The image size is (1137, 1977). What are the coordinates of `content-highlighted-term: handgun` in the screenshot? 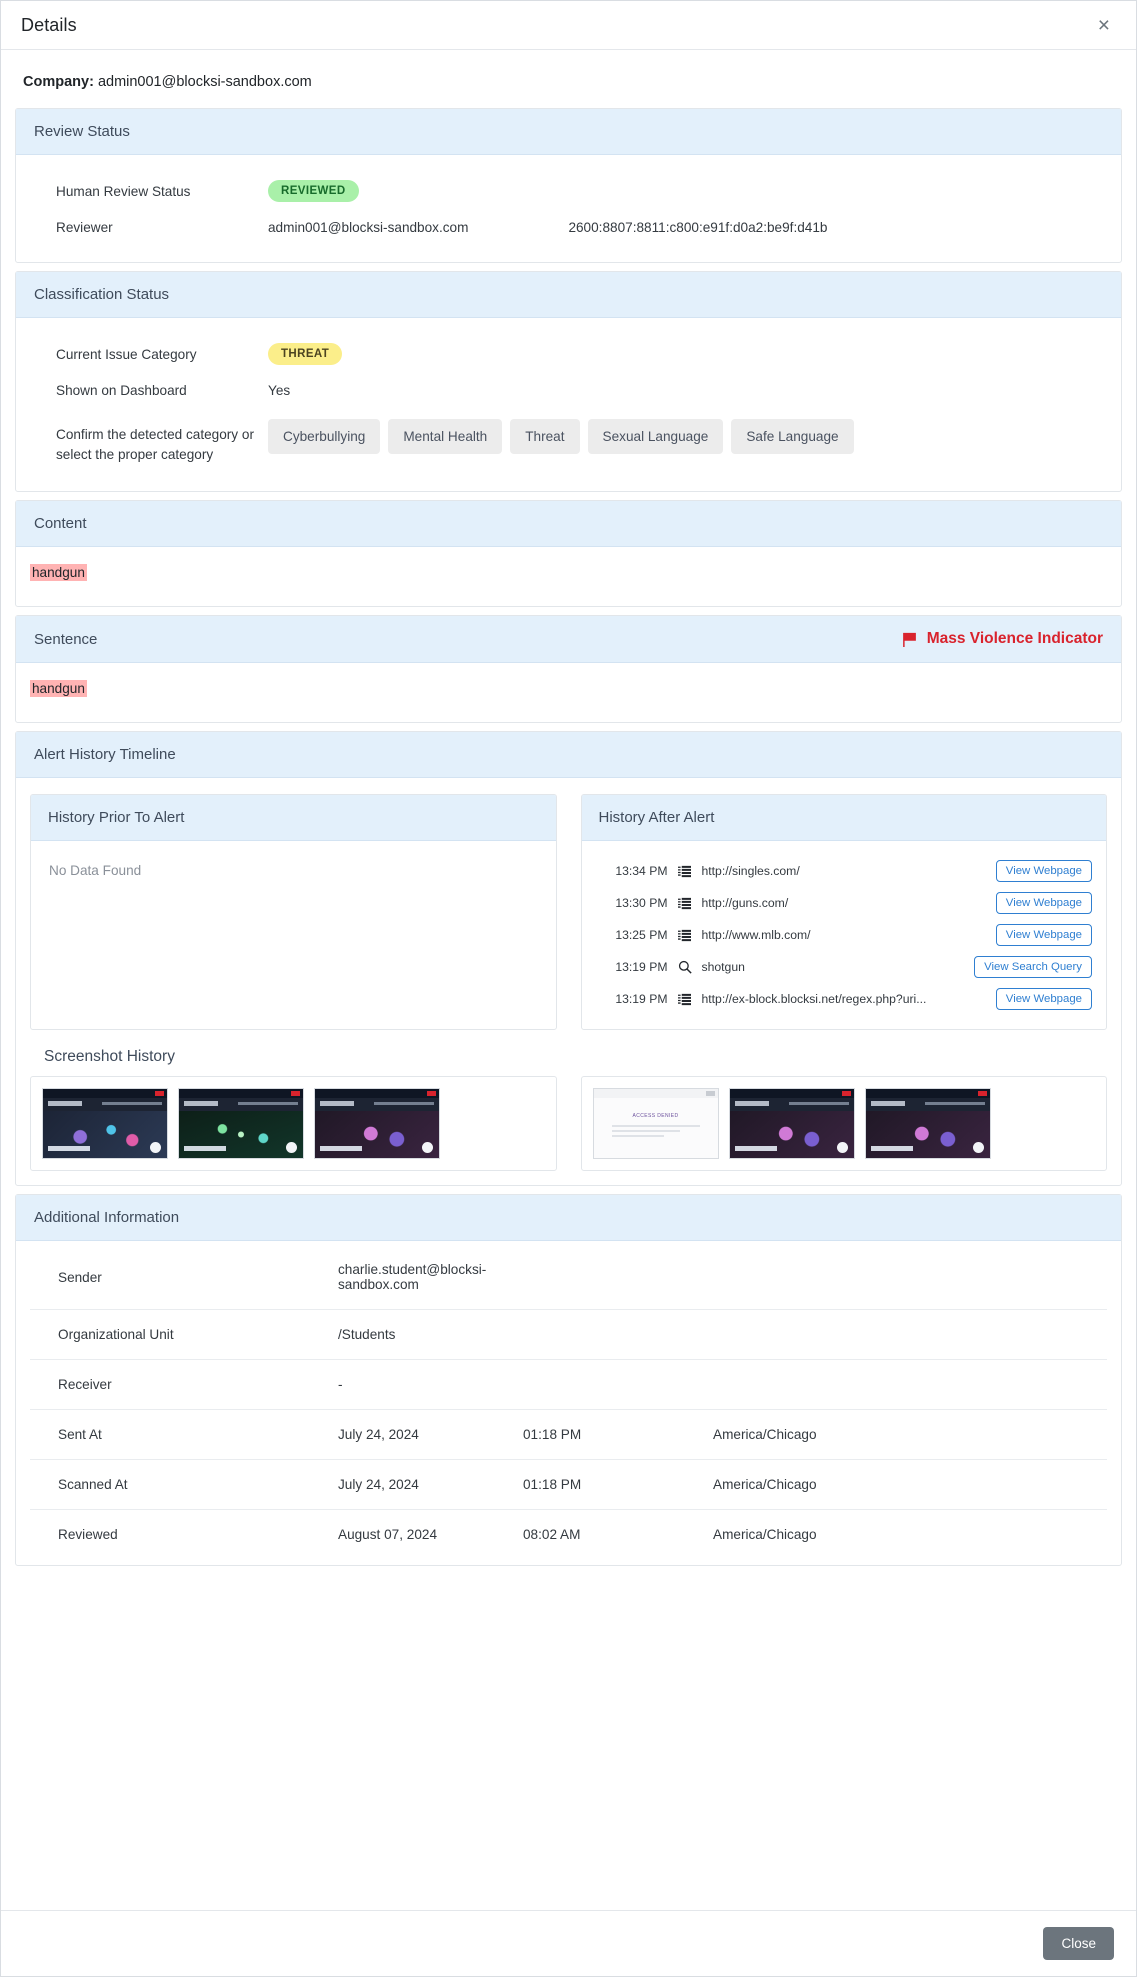 It's located at (58, 573).